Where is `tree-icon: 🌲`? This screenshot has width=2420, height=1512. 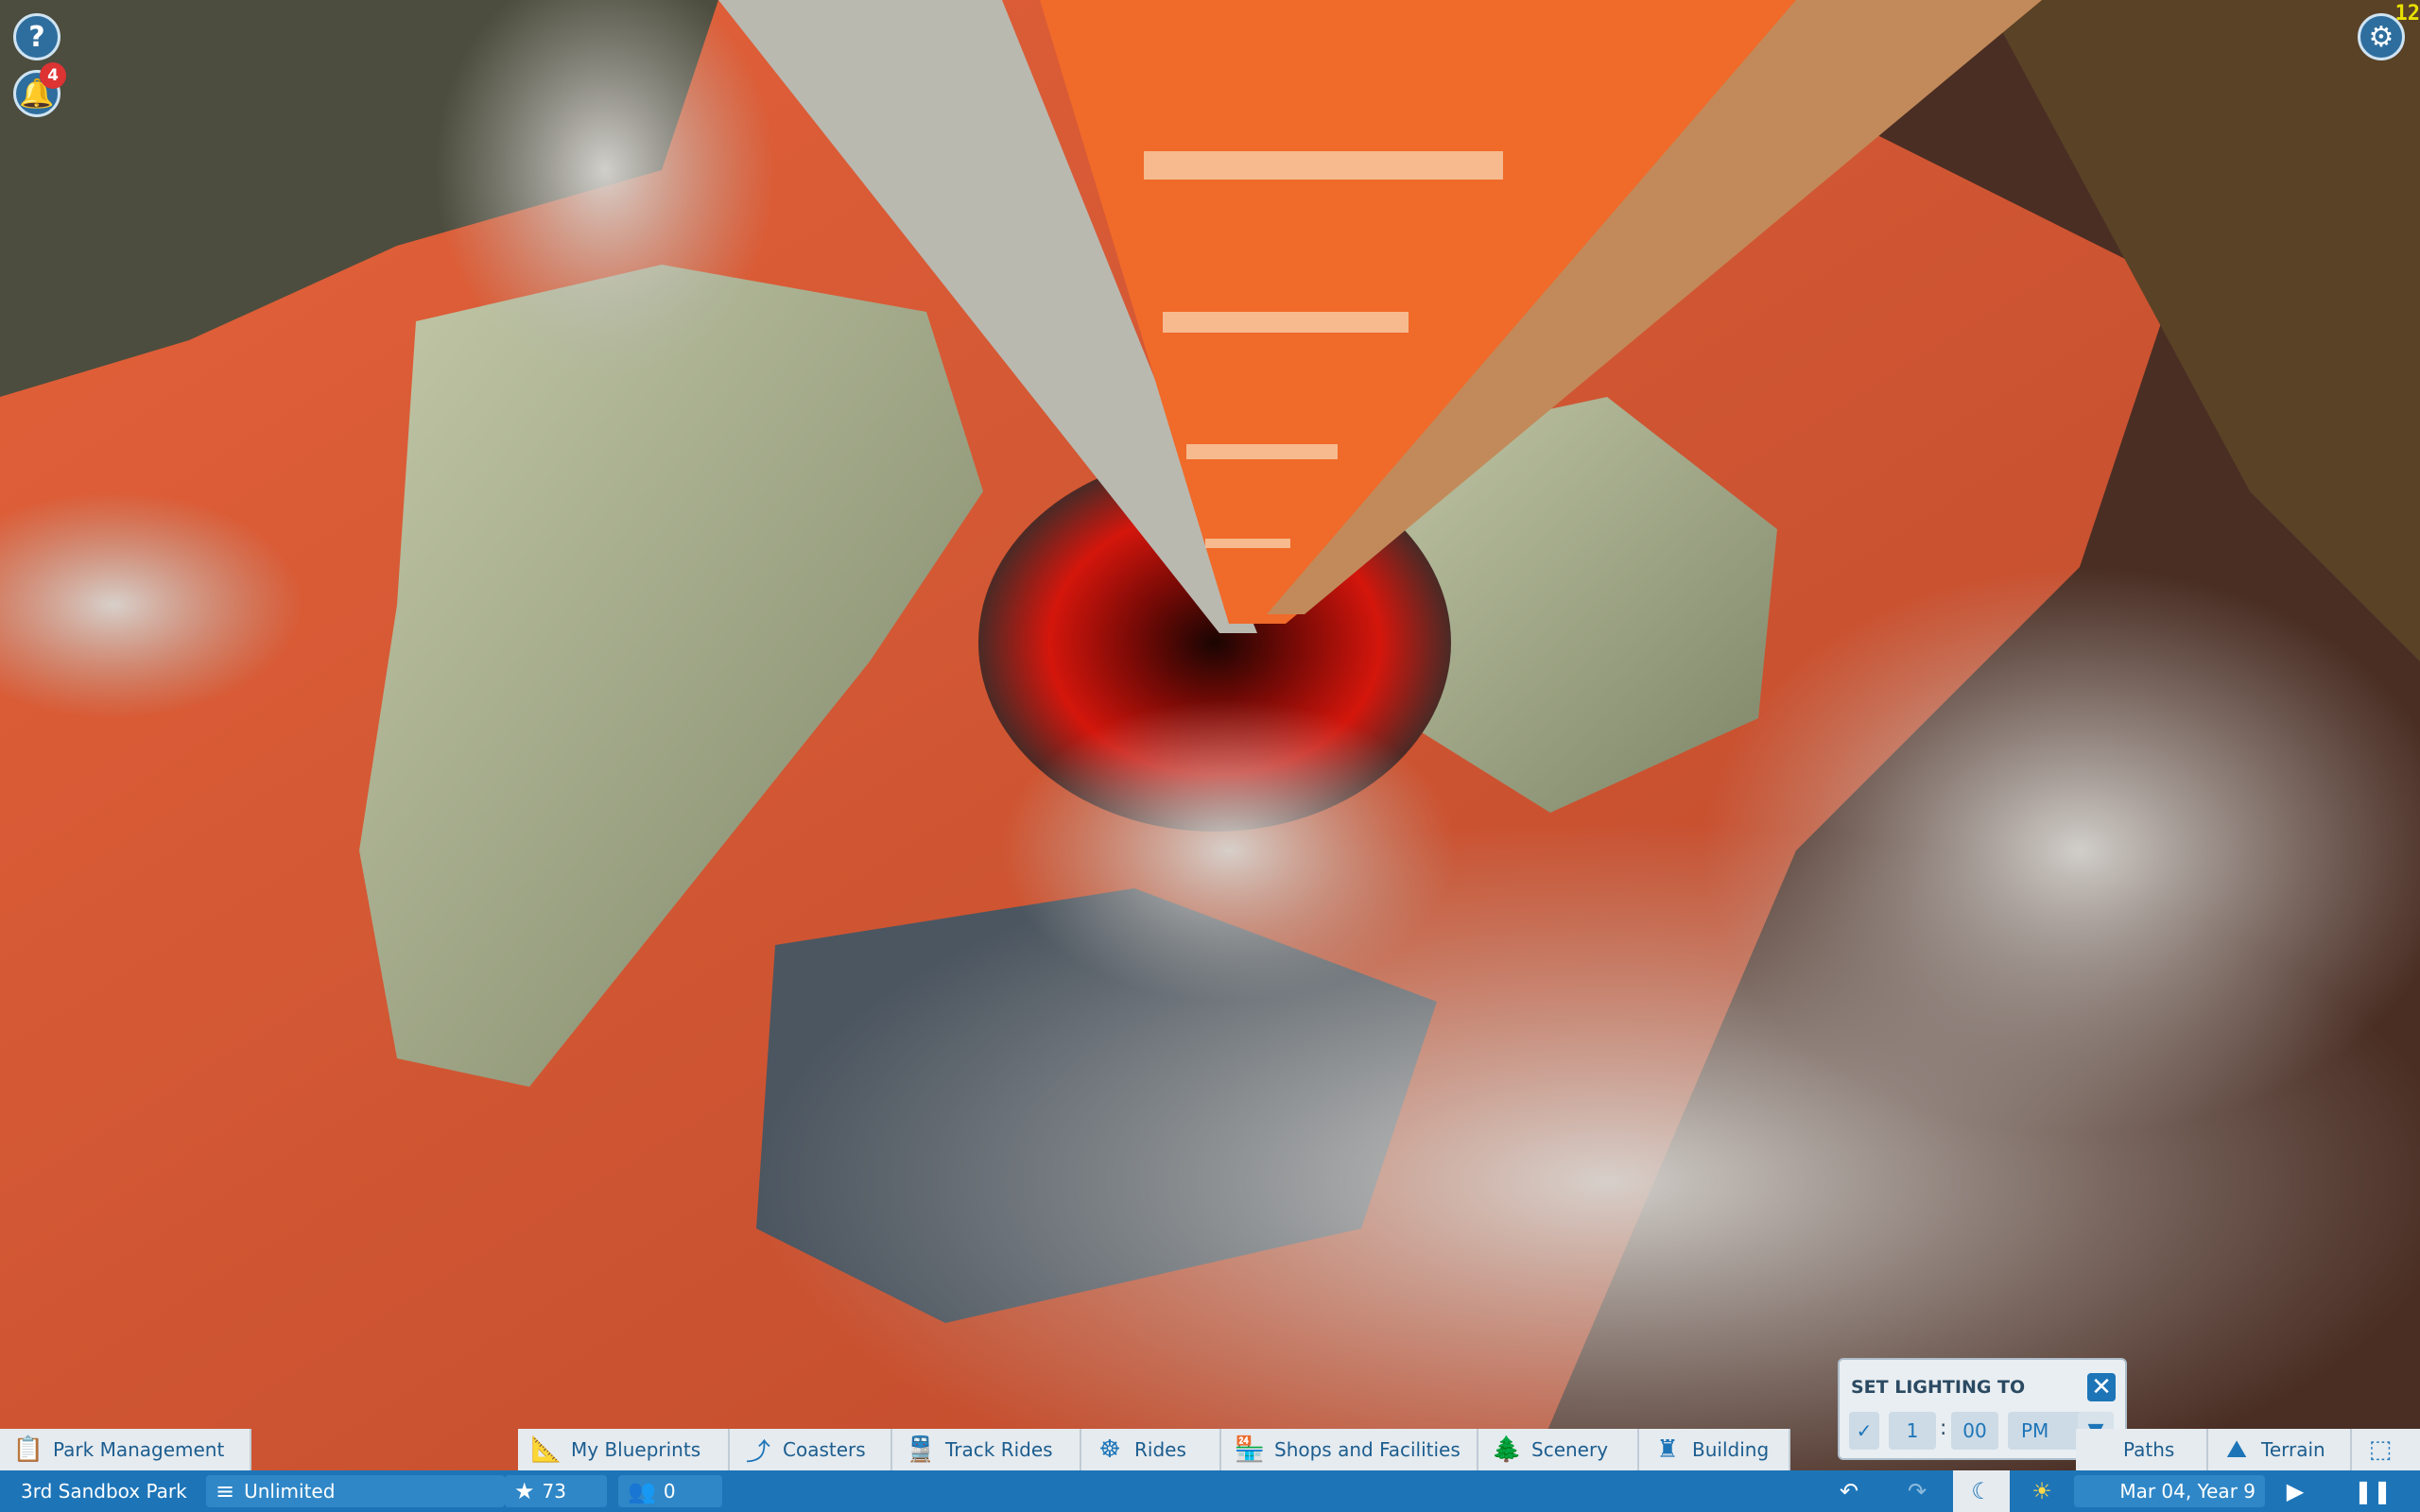 tree-icon: 🌲 is located at coordinates (1507, 1449).